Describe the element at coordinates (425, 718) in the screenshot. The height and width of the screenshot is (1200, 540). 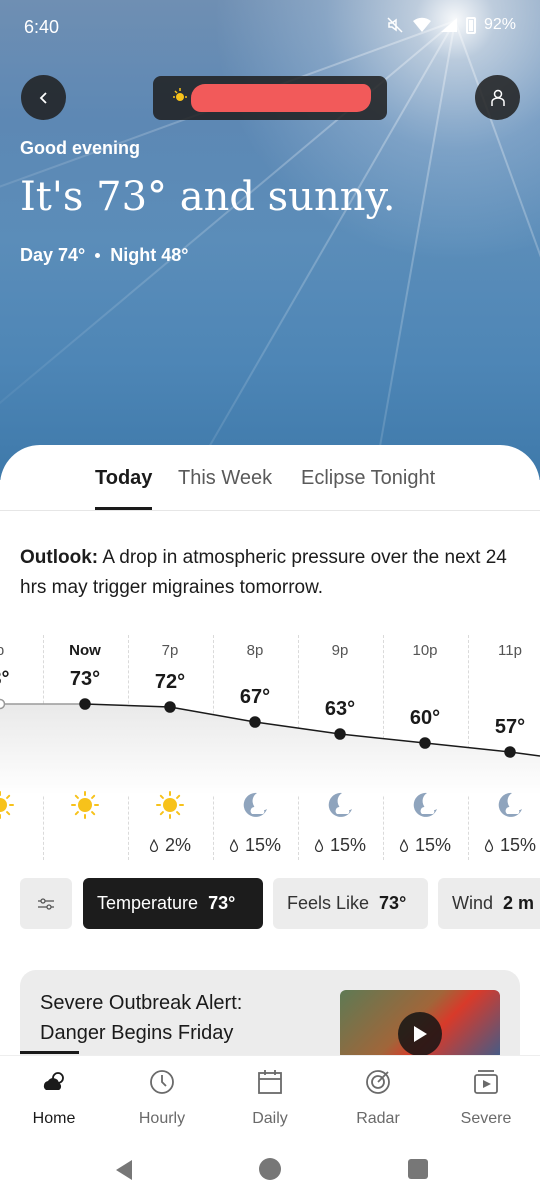
I see `hour-temperature: 60°` at that location.